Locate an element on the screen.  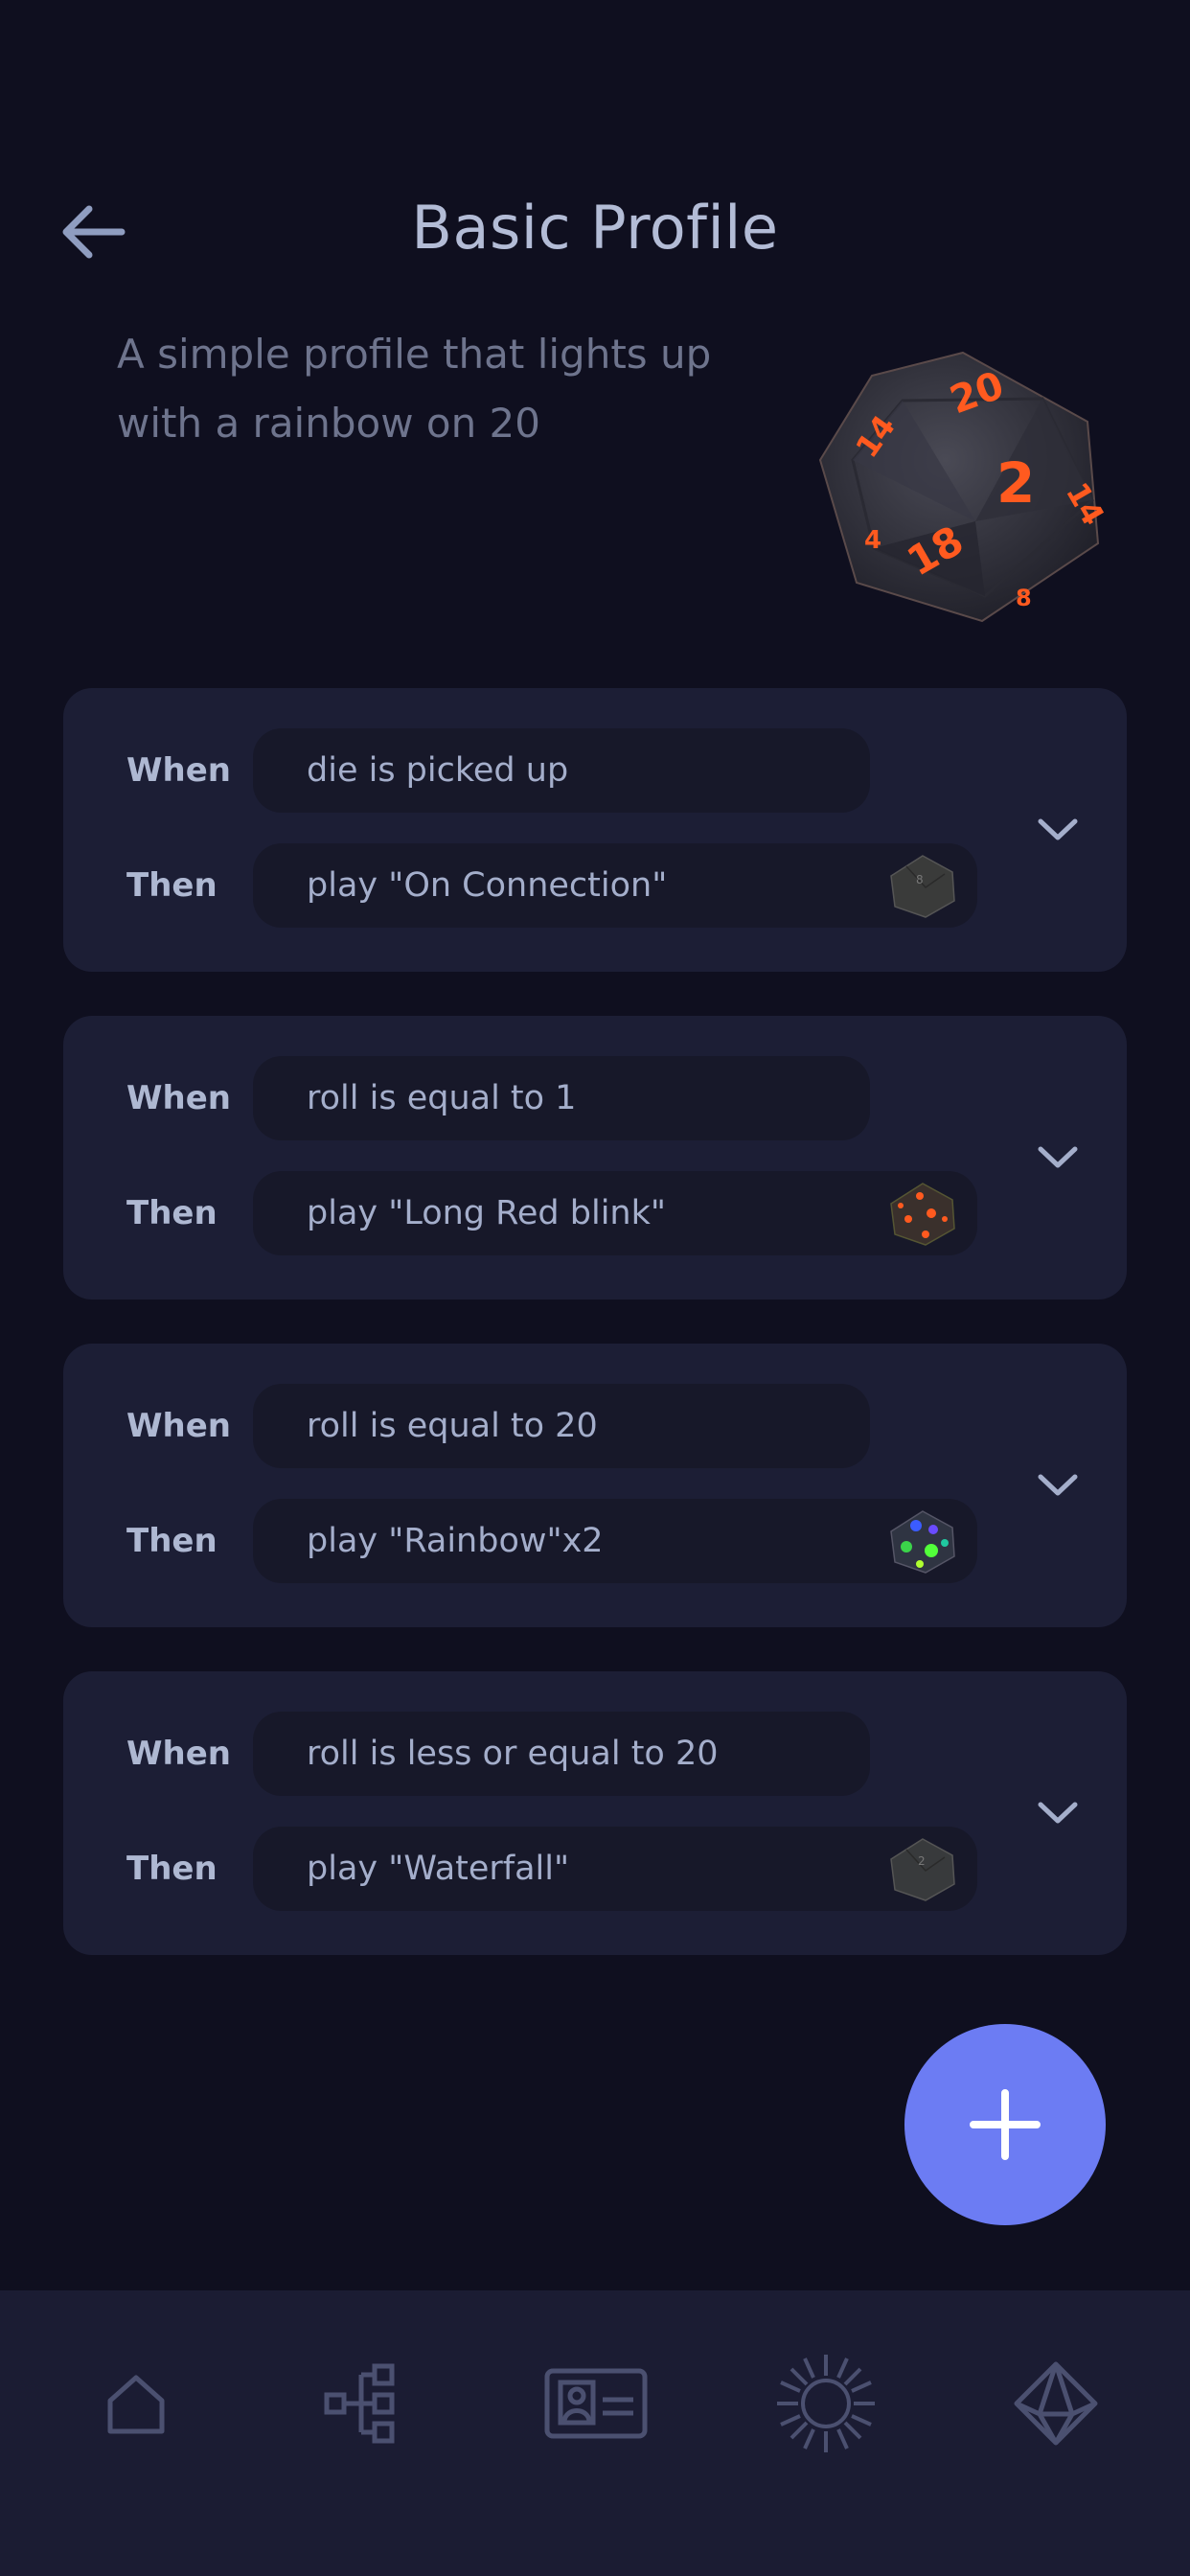
bottom-nav is located at coordinates (595, 2433).